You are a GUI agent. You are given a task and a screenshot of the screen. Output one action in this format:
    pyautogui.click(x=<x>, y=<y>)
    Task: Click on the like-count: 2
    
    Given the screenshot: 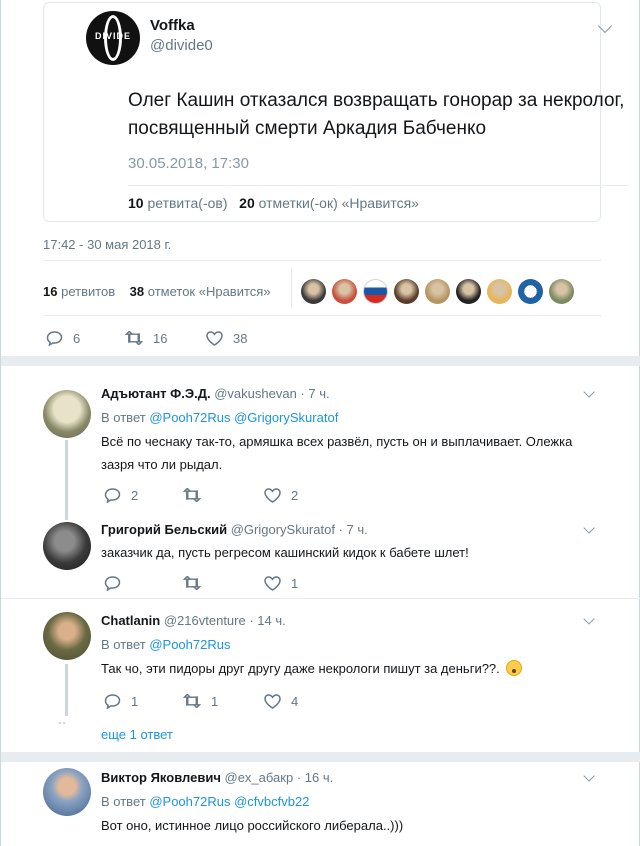 What is the action you would take?
    pyautogui.click(x=295, y=495)
    